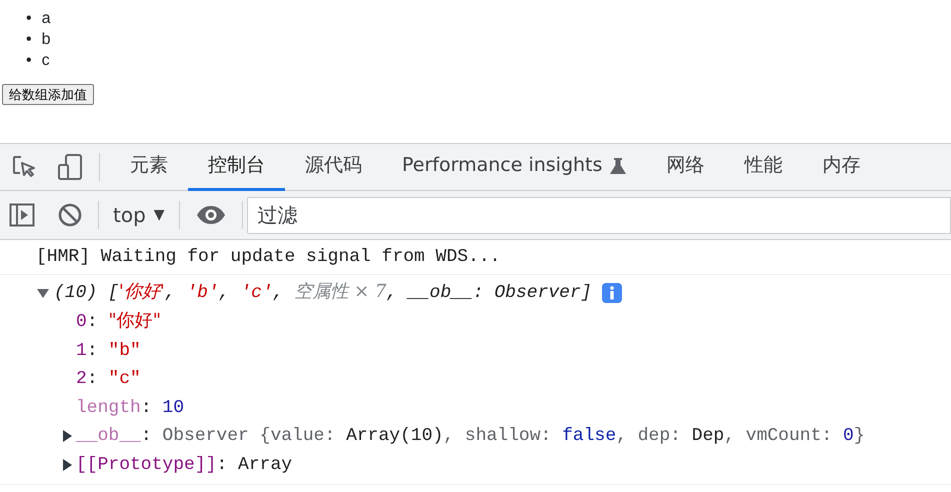  I want to click on filter-field: 过滤, so click(598, 215).